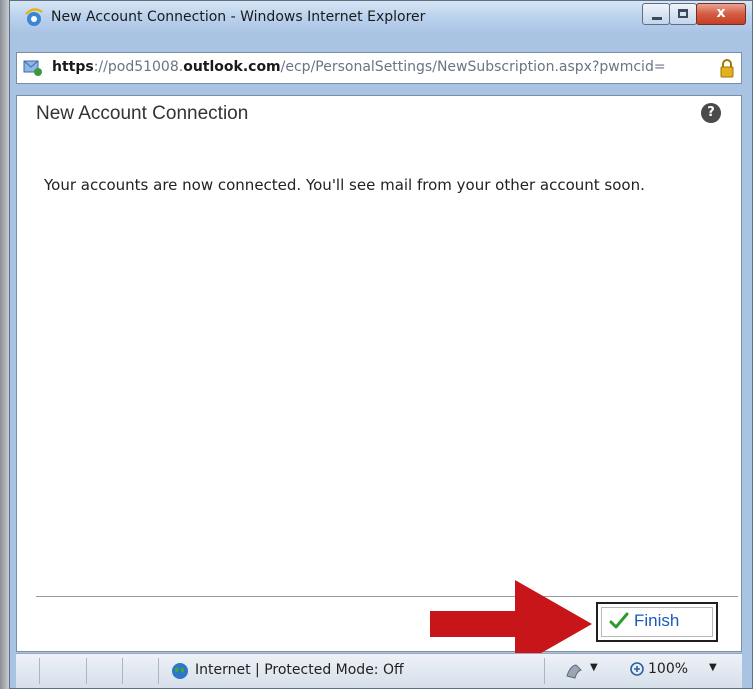 This screenshot has height=689, width=753. I want to click on maximize-button, so click(683, 14).